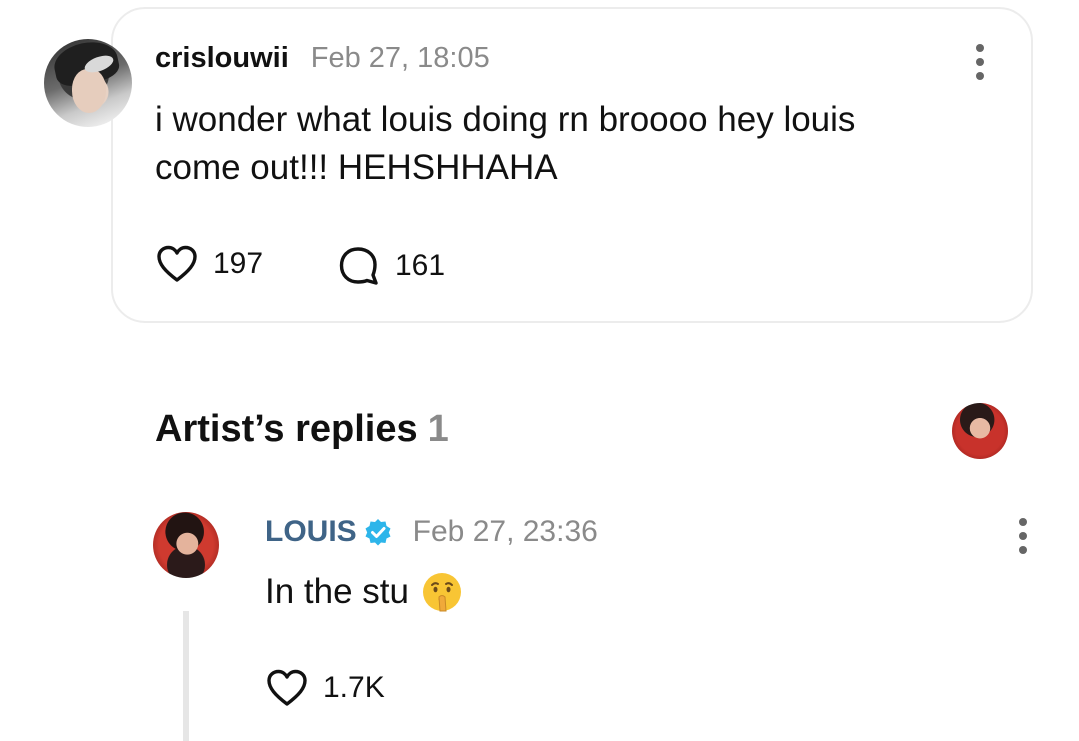 The image size is (1079, 741). What do you see at coordinates (438, 429) in the screenshot?
I see `artist-replies-count: 1` at bounding box center [438, 429].